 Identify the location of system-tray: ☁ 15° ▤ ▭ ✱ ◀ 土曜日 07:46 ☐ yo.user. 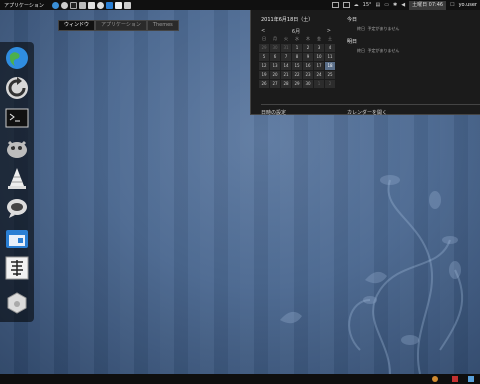
(405, 5).